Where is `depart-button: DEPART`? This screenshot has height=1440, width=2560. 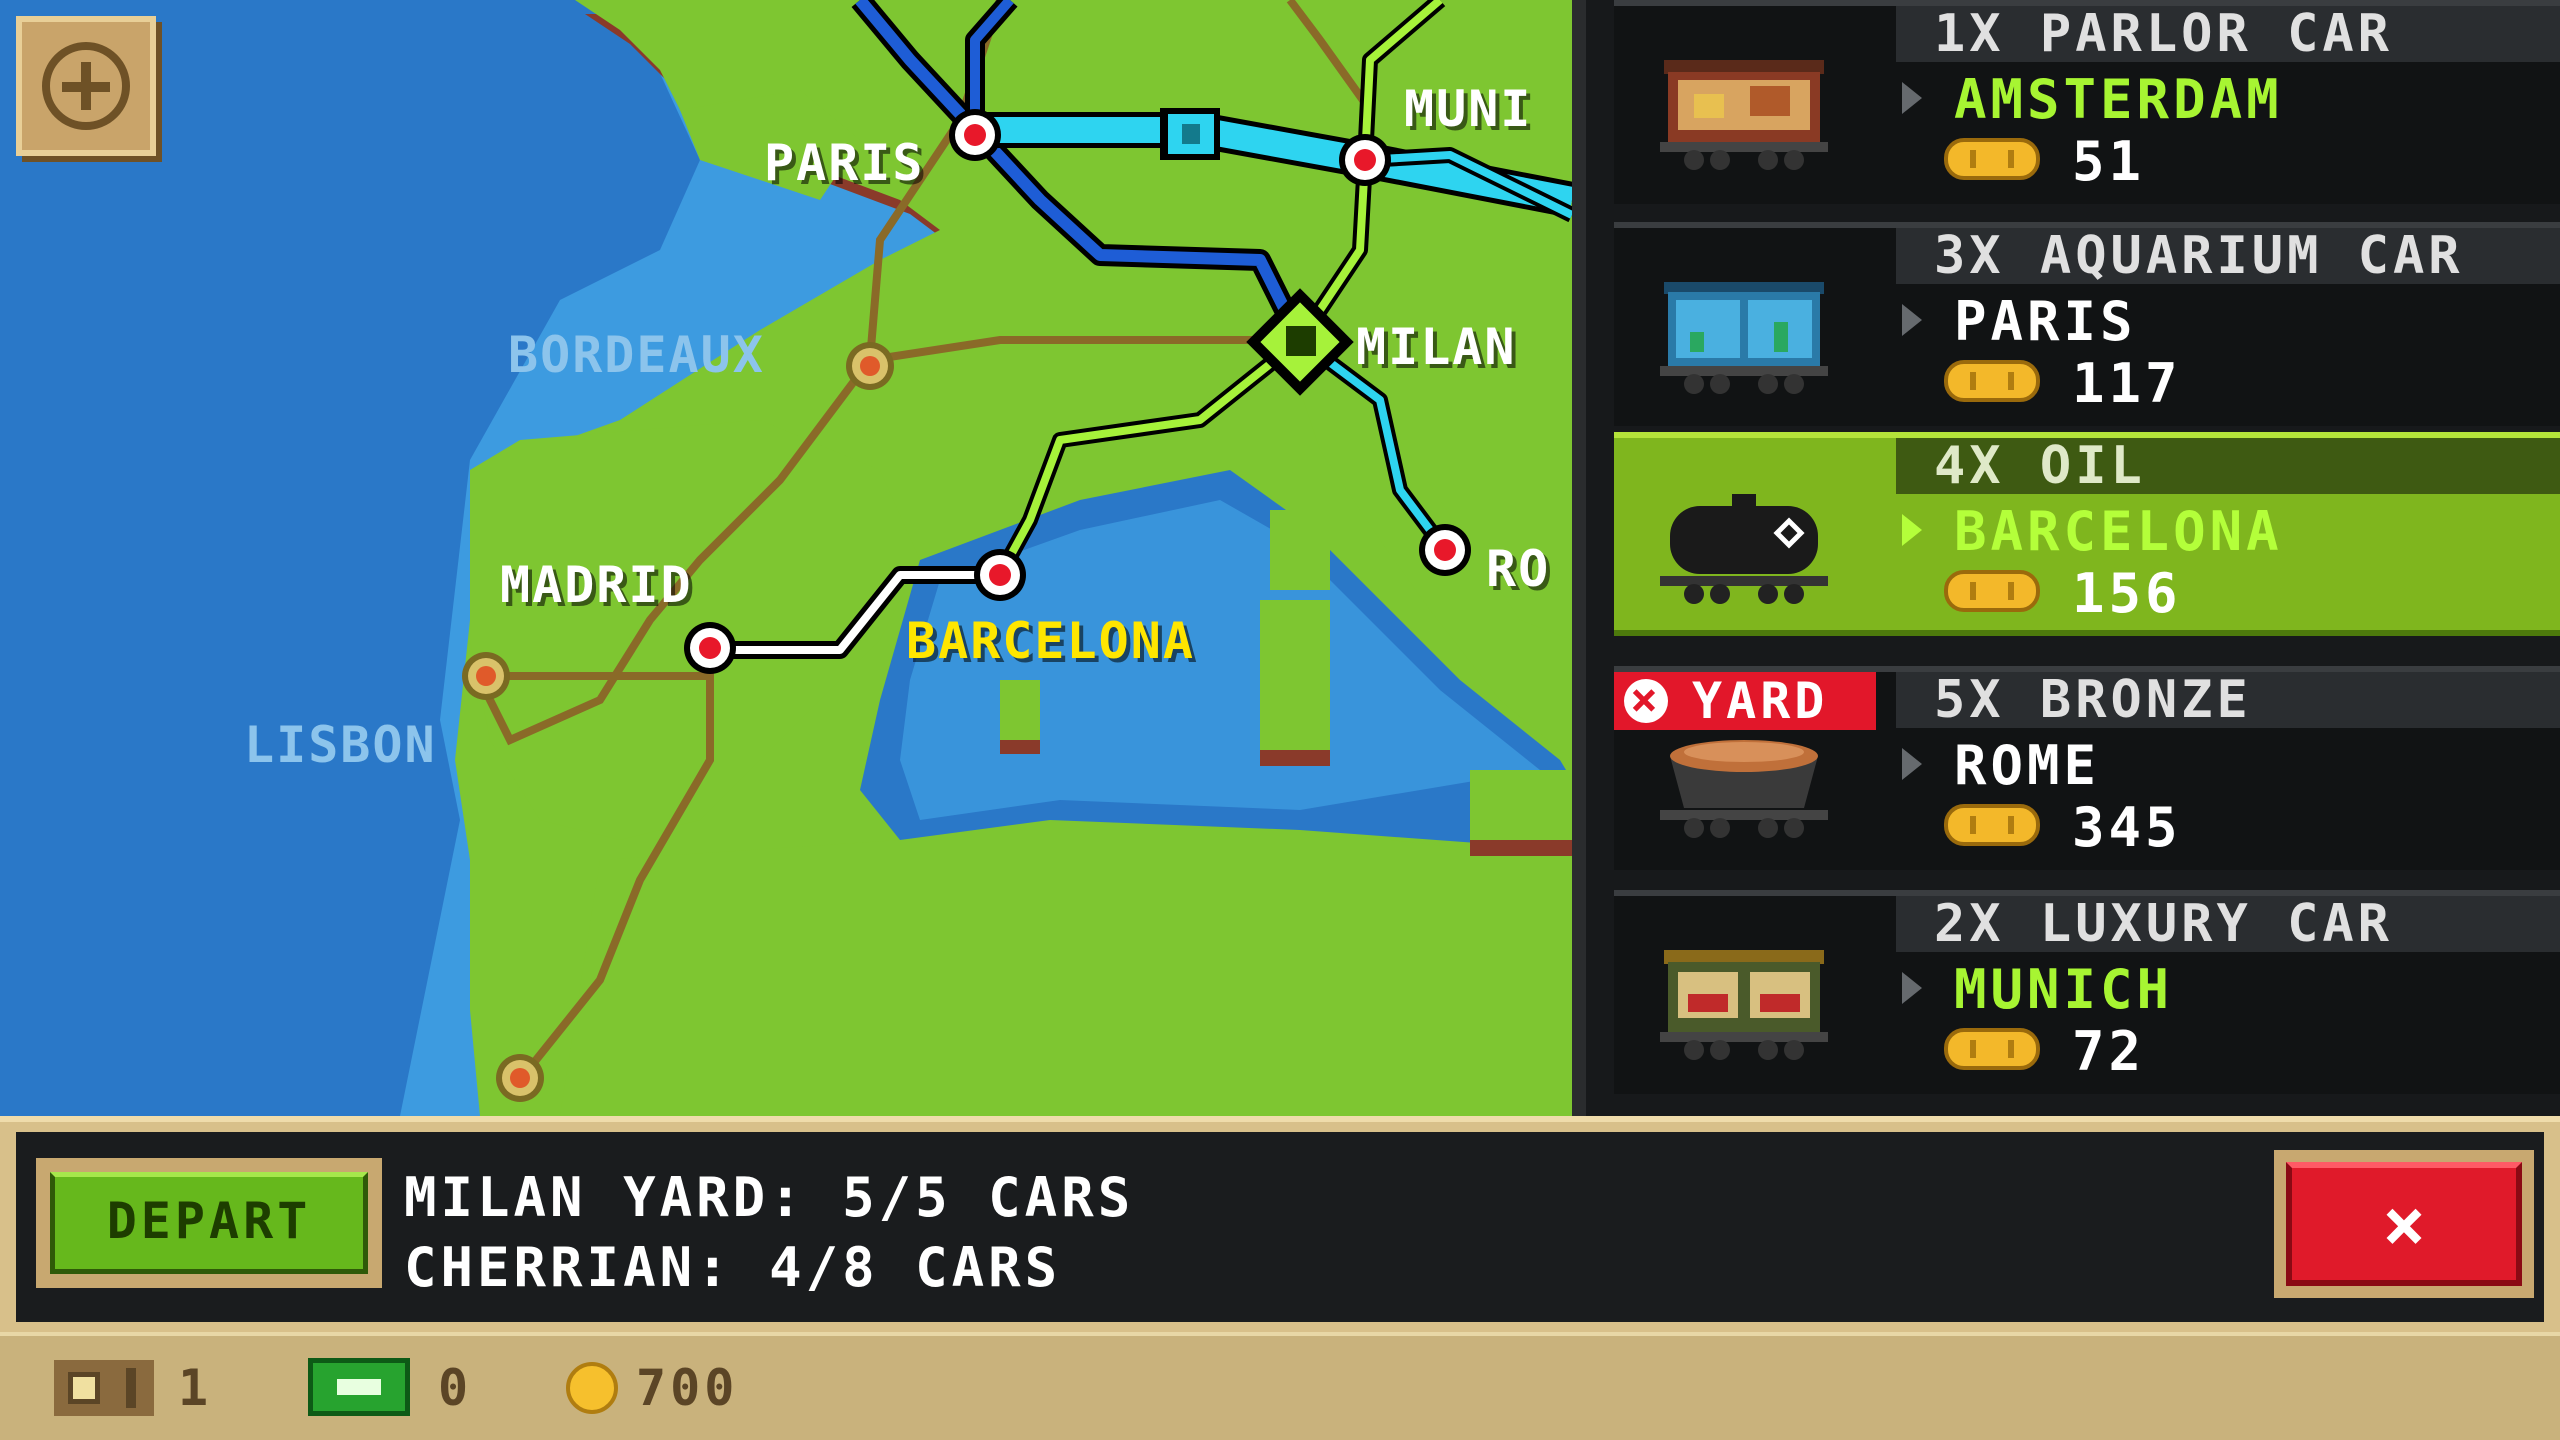
depart-button: DEPART is located at coordinates (209, 1223).